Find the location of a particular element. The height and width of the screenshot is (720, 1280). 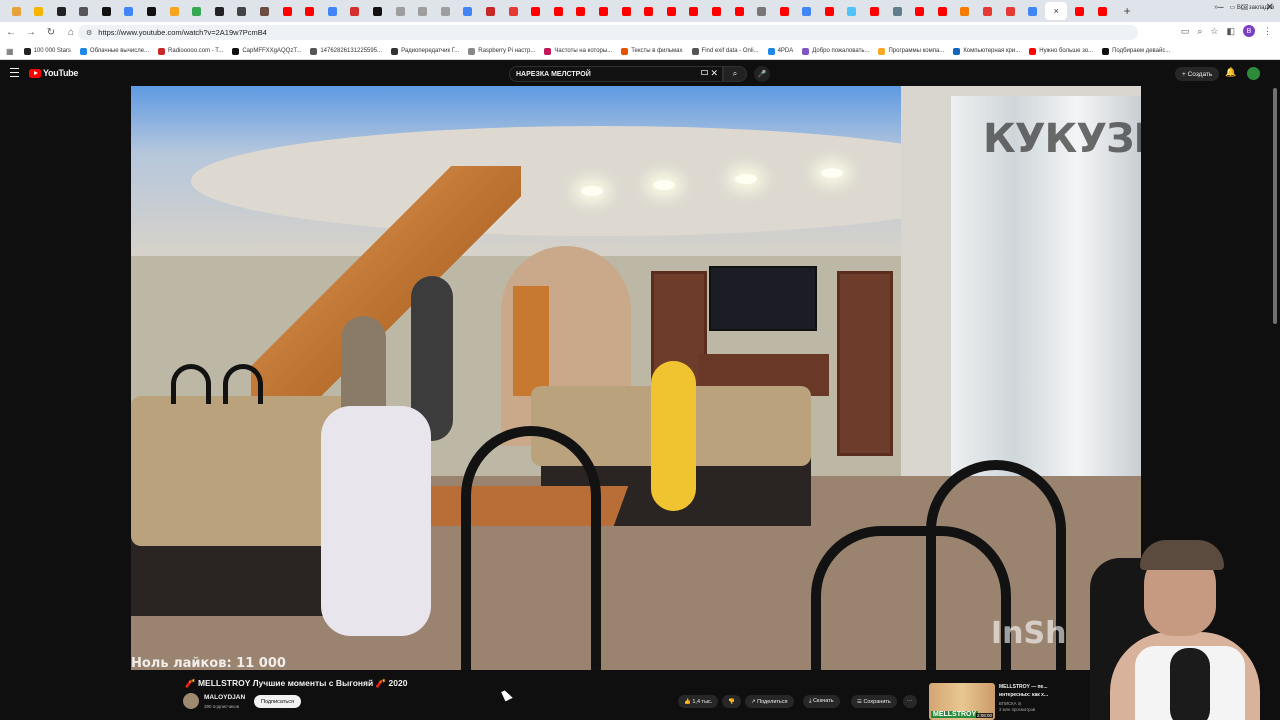

page-scrollbar is located at coordinates (1275, 206).